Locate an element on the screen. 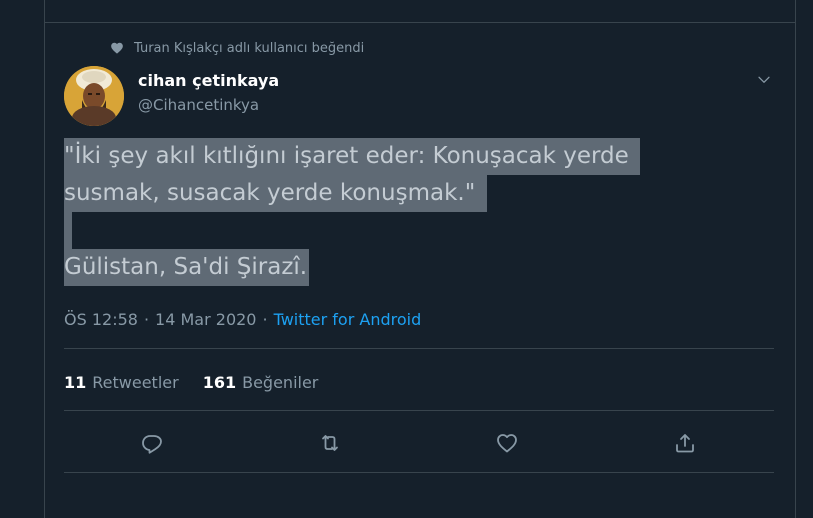 The image size is (813, 518). reply-button is located at coordinates (152, 443).